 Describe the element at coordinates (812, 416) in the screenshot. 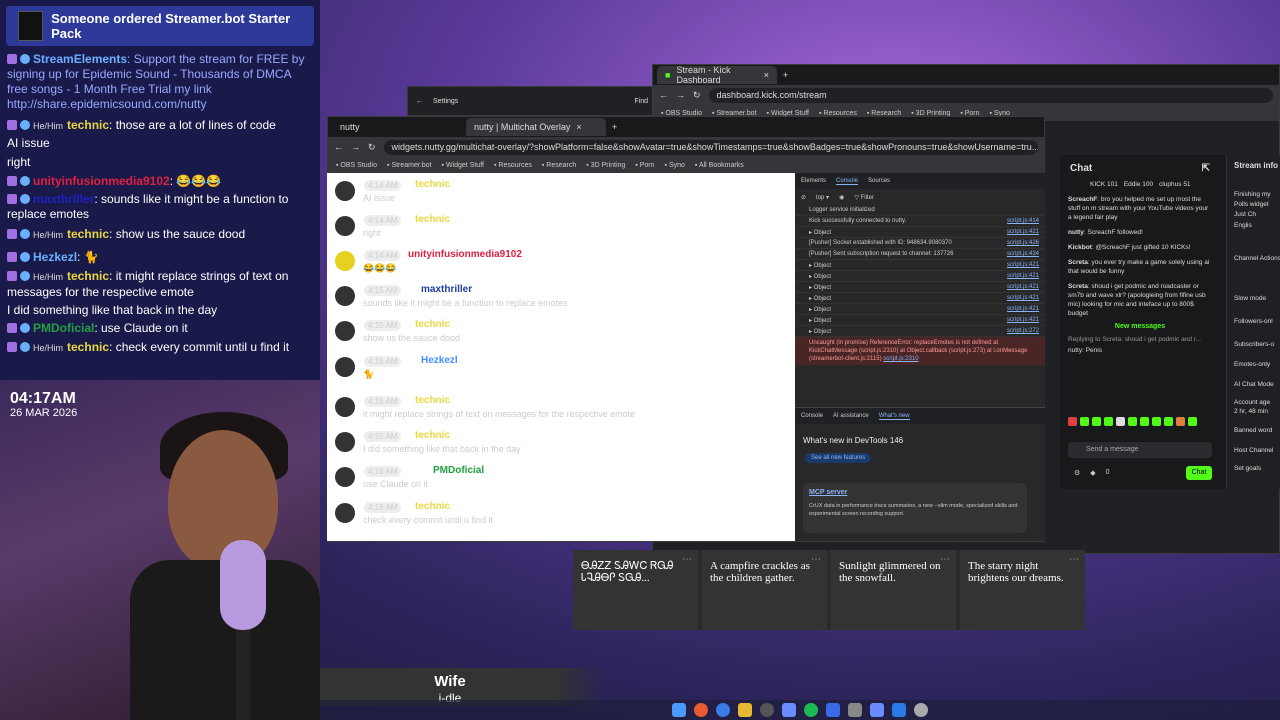

I see `drawer-tab: Console` at that location.